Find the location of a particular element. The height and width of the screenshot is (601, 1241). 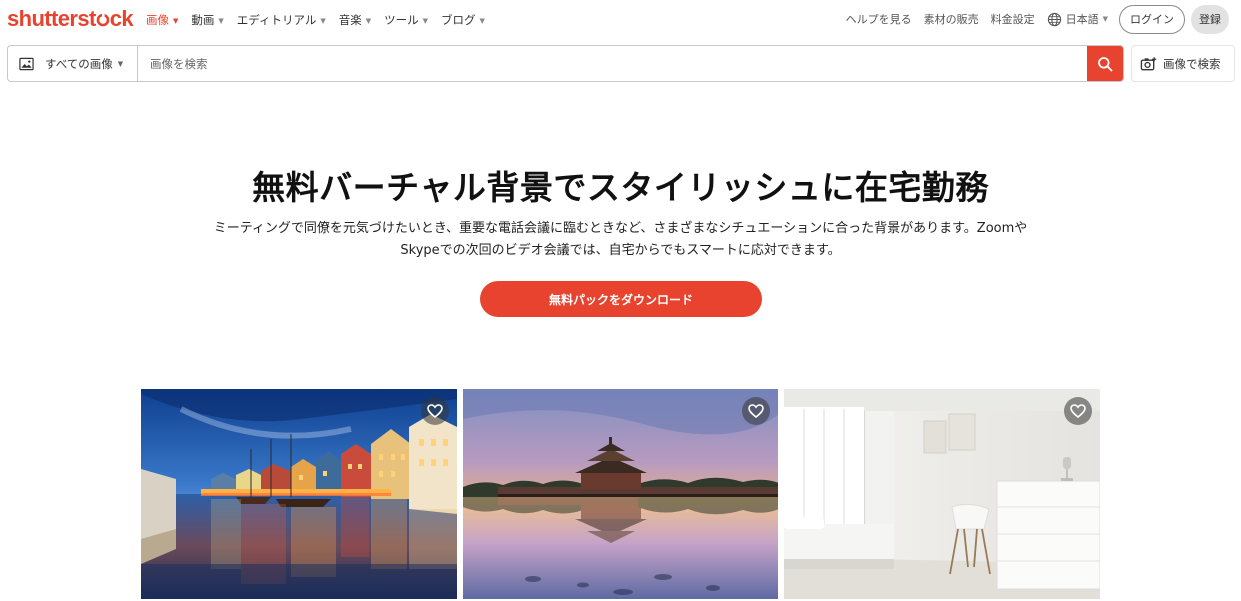

language-selector: 日本語 ▼ is located at coordinates (1077, 19).